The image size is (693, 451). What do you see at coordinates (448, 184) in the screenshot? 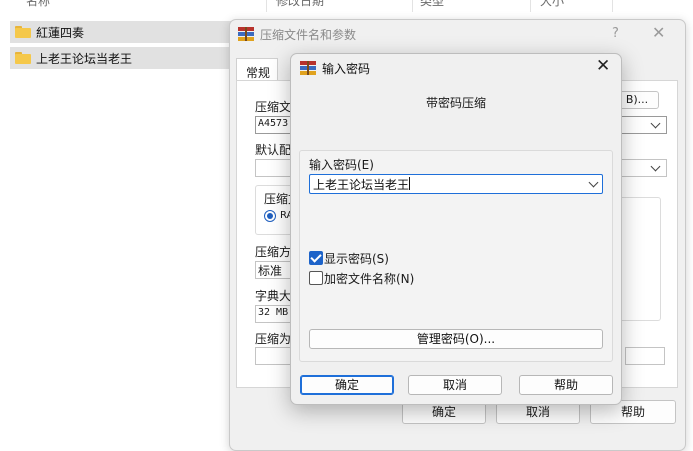
I see `password-input` at bounding box center [448, 184].